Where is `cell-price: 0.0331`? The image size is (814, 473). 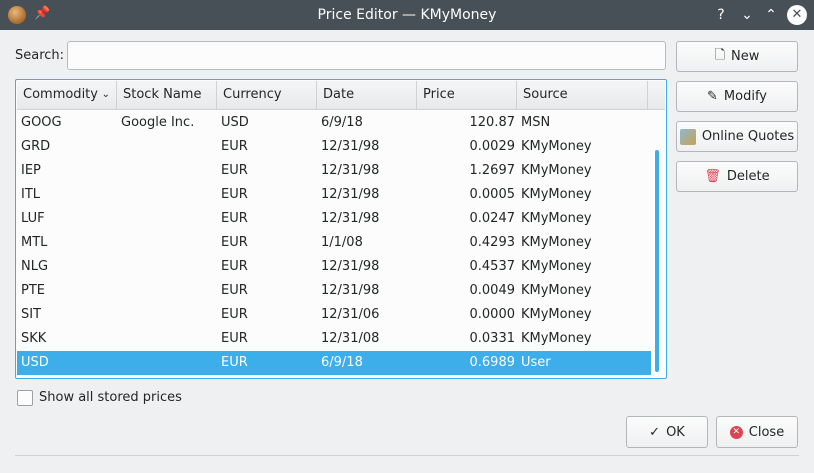 cell-price: 0.0331 is located at coordinates (492, 338).